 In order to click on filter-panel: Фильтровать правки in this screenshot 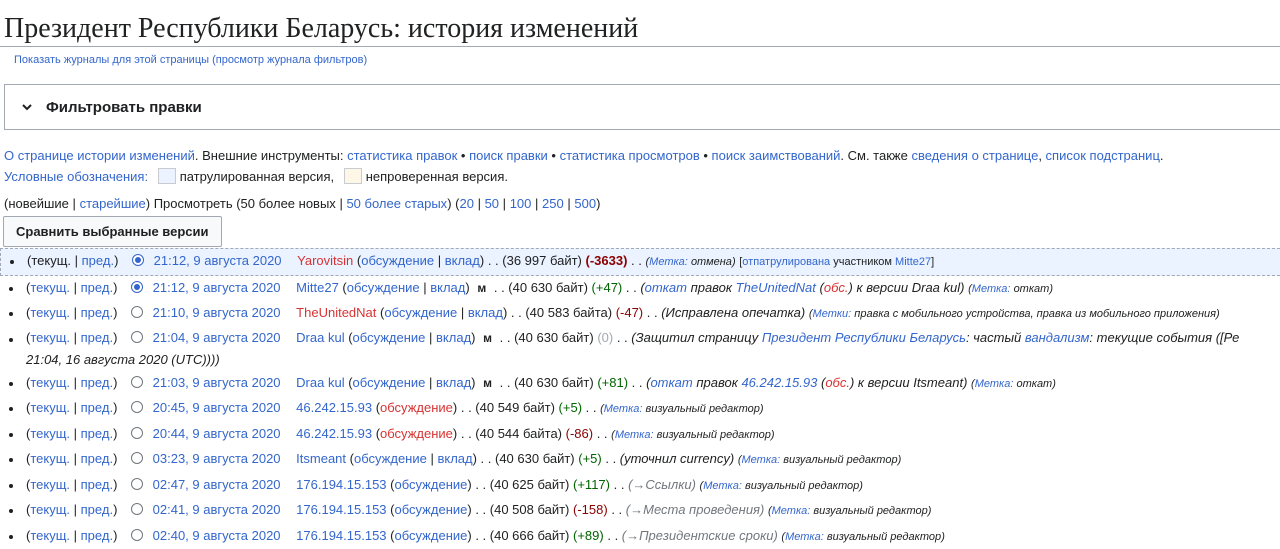, I will do `click(642, 107)`.